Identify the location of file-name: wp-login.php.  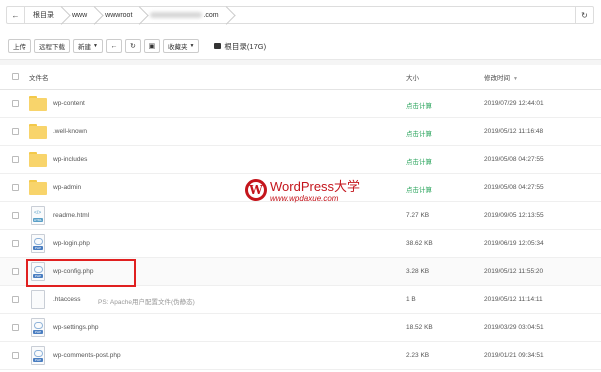
(71, 243).